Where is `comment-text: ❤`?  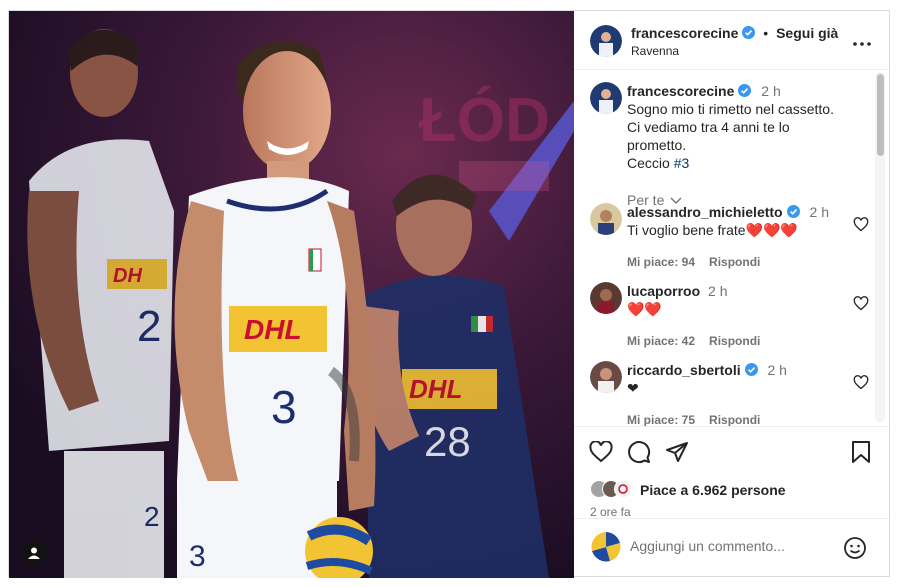 comment-text: ❤ is located at coordinates (633, 388).